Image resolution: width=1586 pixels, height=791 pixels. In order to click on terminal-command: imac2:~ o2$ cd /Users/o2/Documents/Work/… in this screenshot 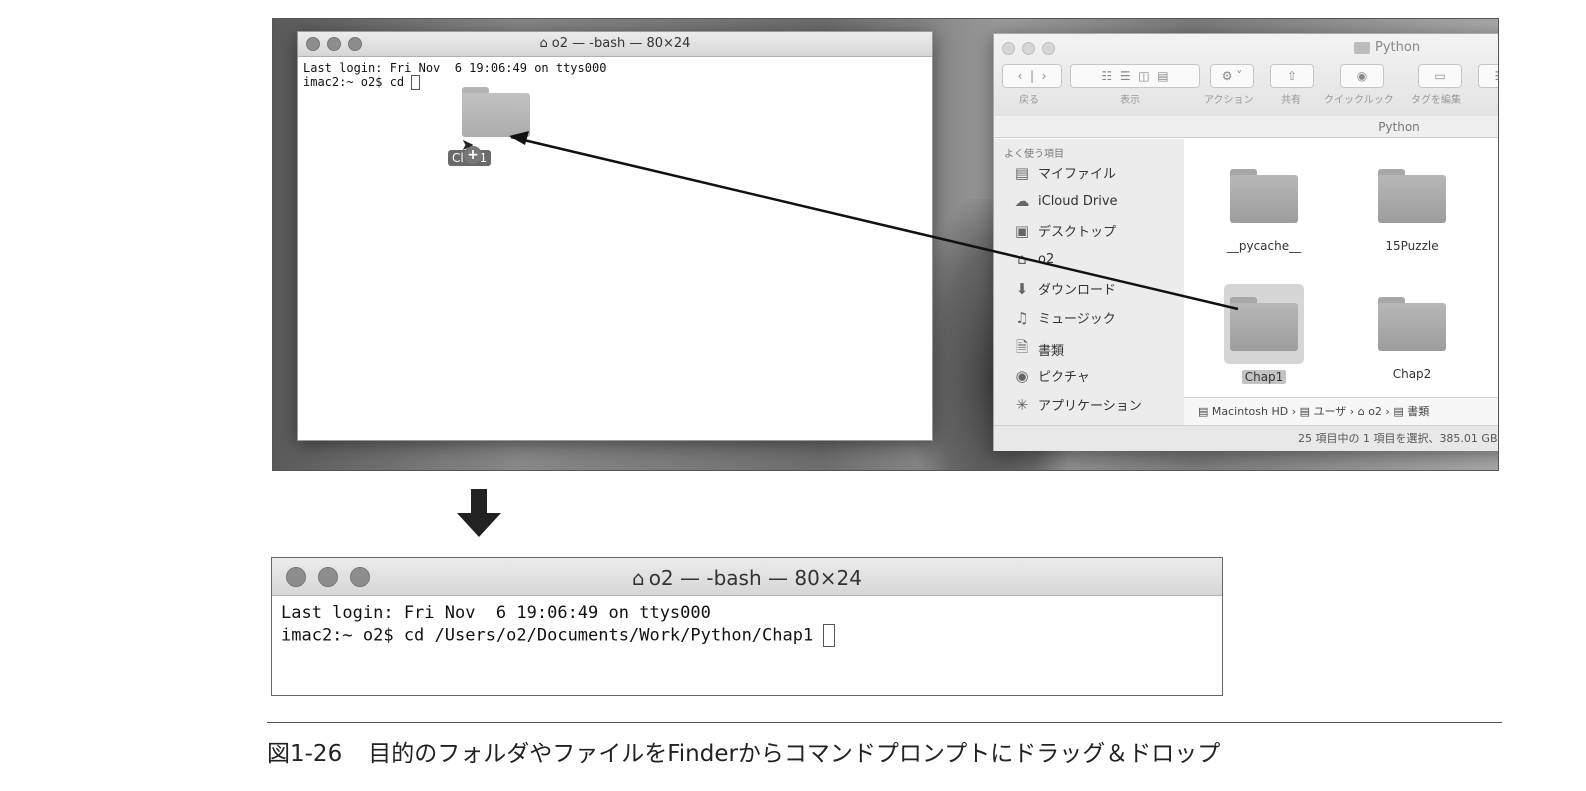, I will do `click(552, 635)`.